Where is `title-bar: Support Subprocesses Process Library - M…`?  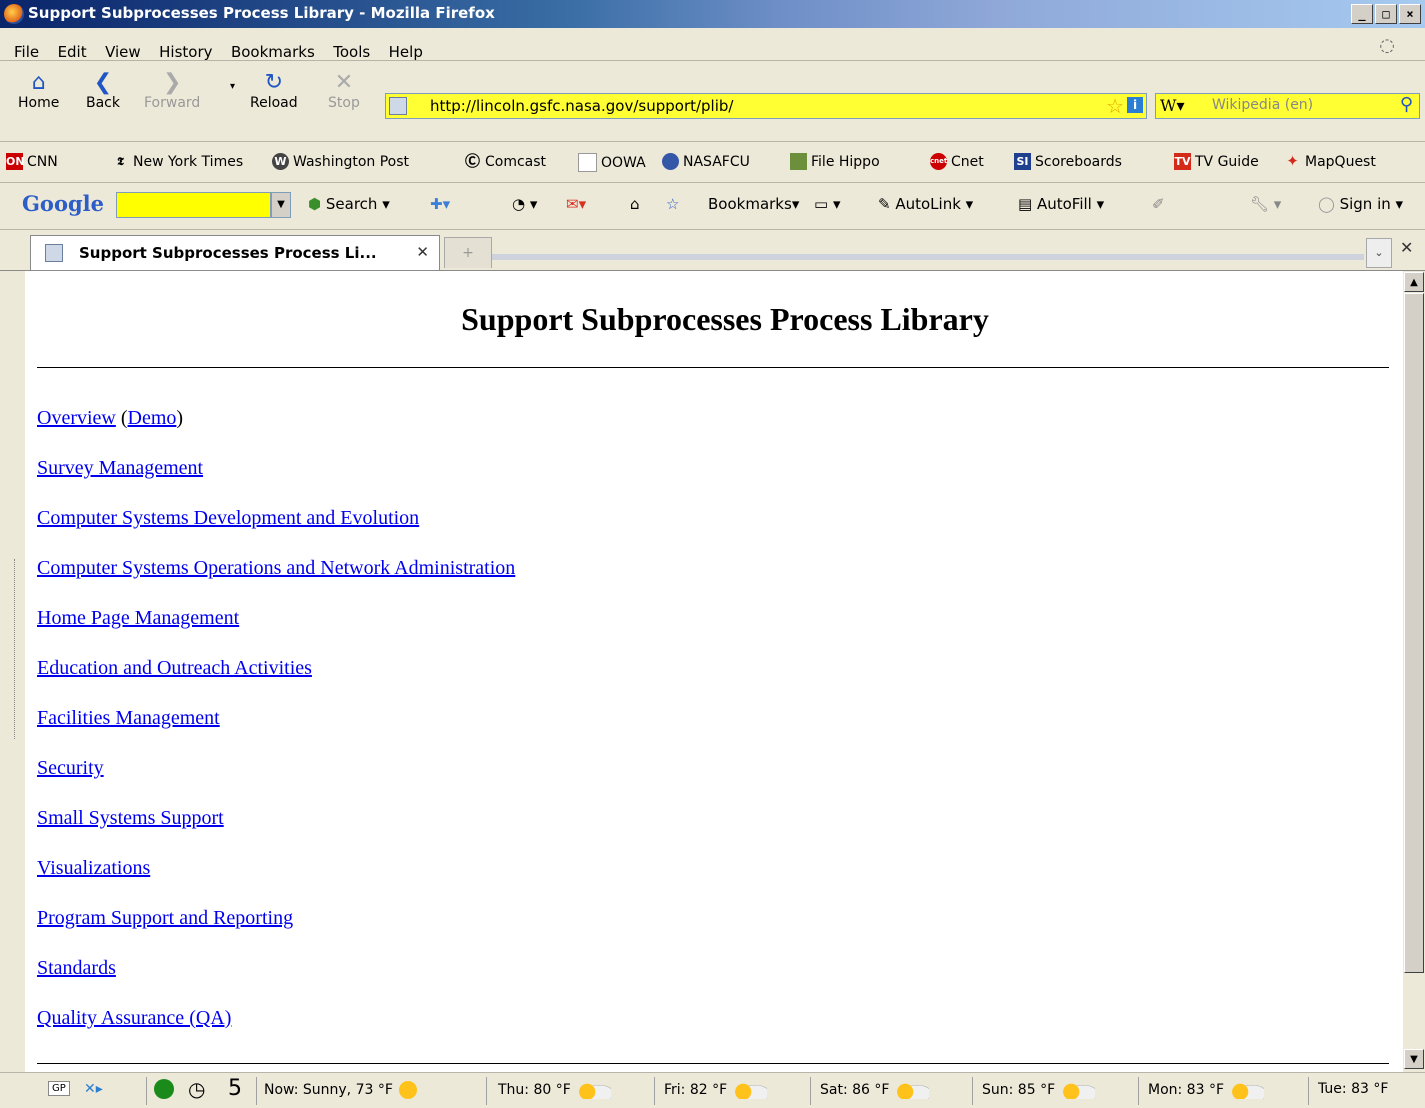 title-bar: Support Subprocesses Process Library - M… is located at coordinates (712, 14).